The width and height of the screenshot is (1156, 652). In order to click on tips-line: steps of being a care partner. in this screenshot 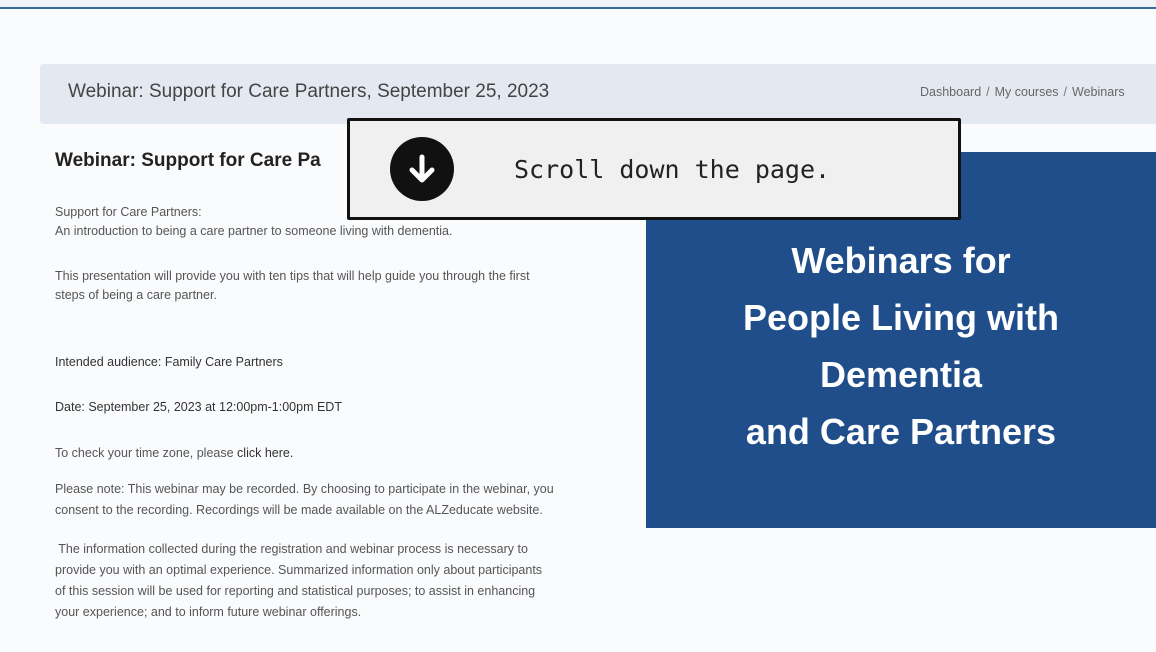, I will do `click(136, 295)`.